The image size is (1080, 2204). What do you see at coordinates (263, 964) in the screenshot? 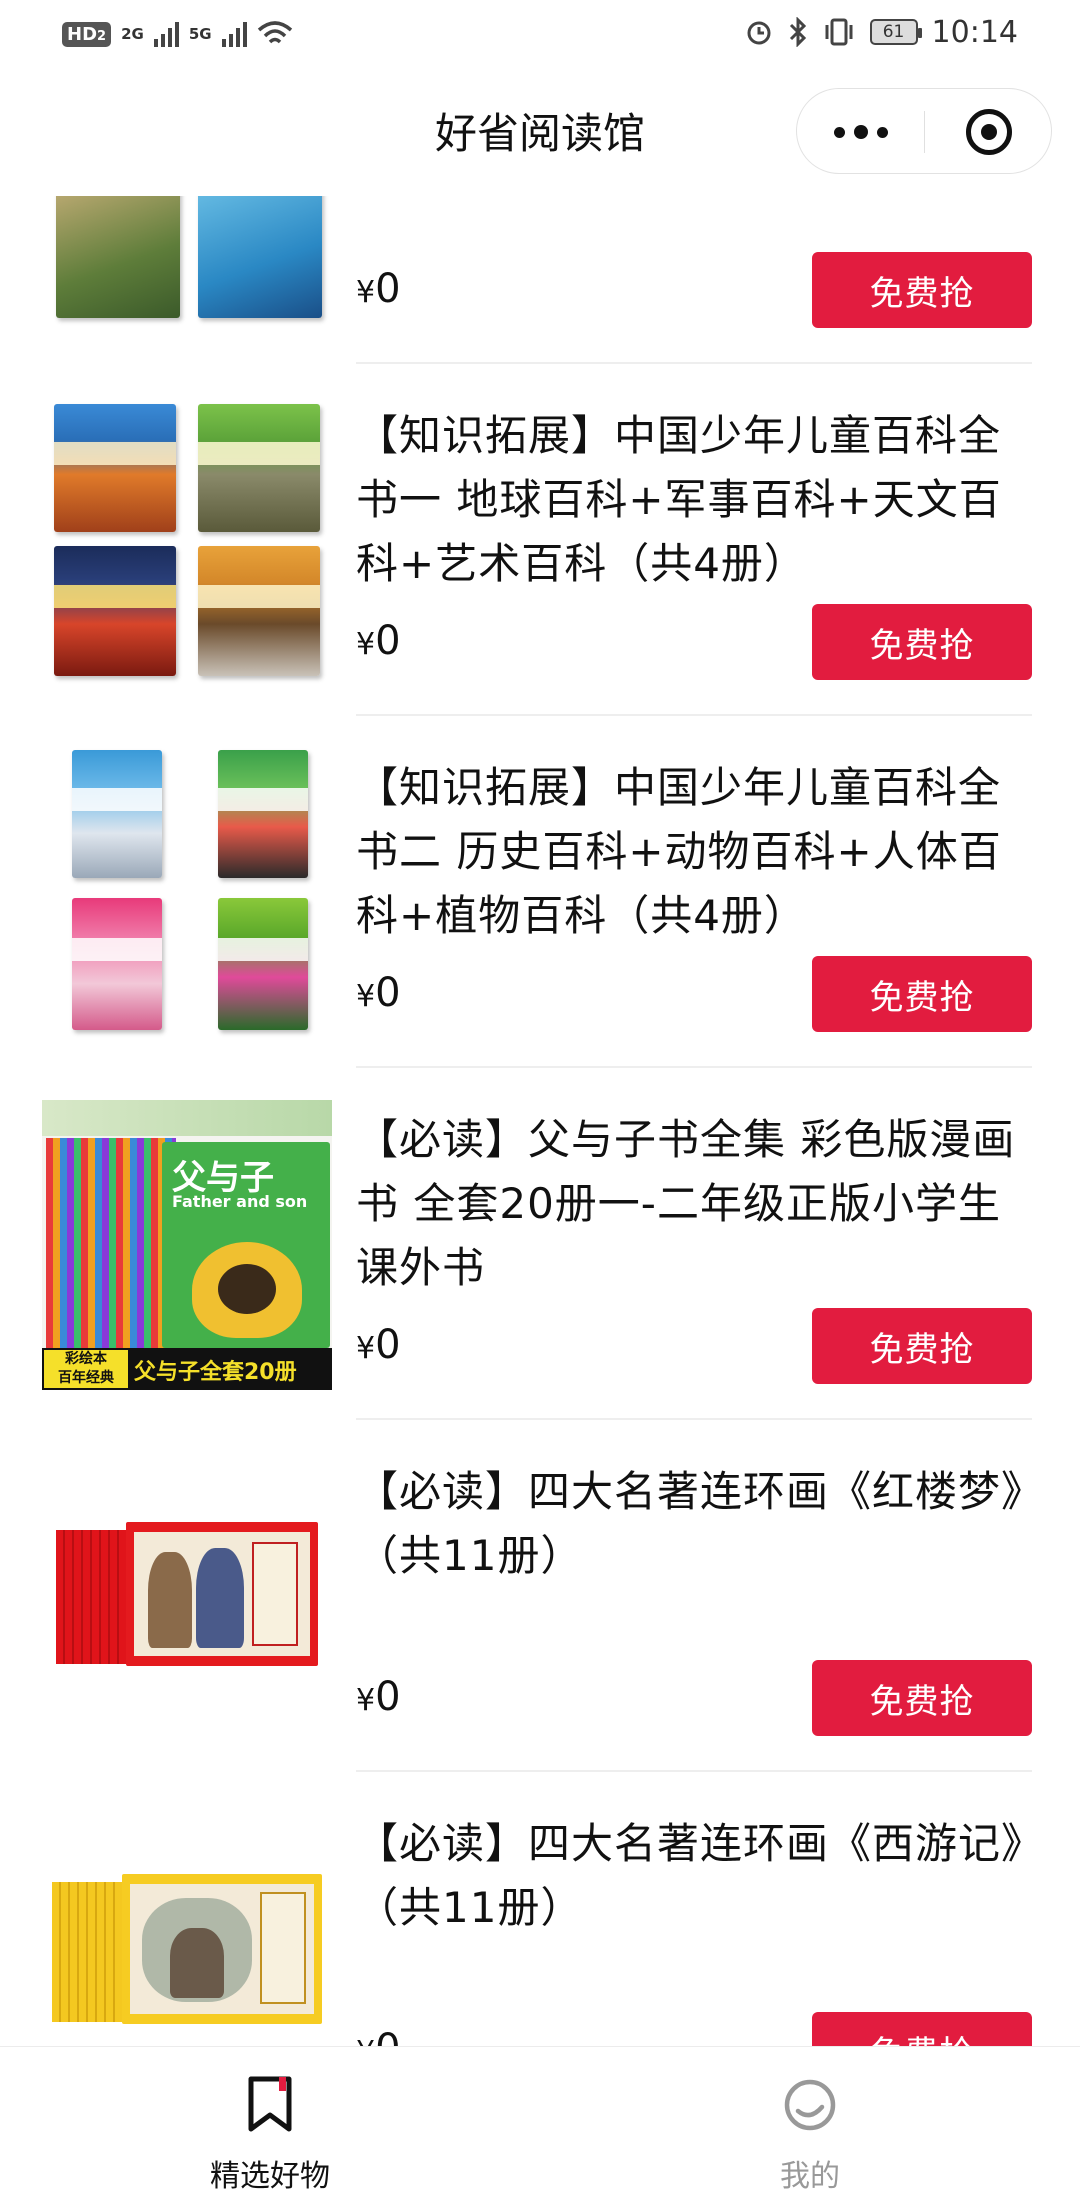
I see `book-cover-plant` at bounding box center [263, 964].